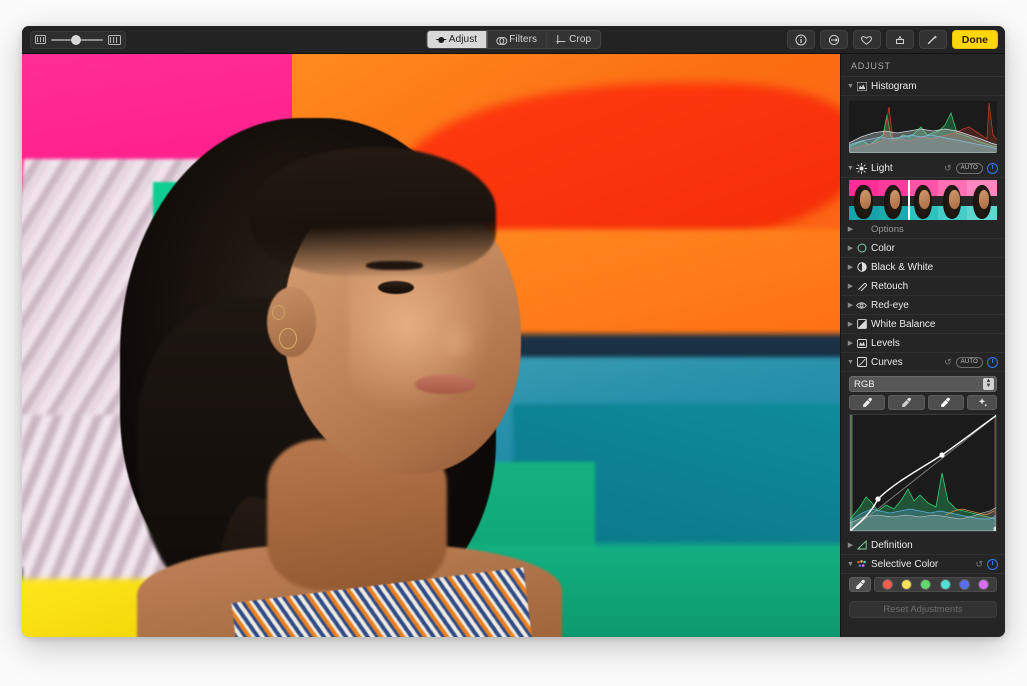 This screenshot has height=686, width=1027. I want to click on sidebar-item-light-label: Light, so click(882, 168).